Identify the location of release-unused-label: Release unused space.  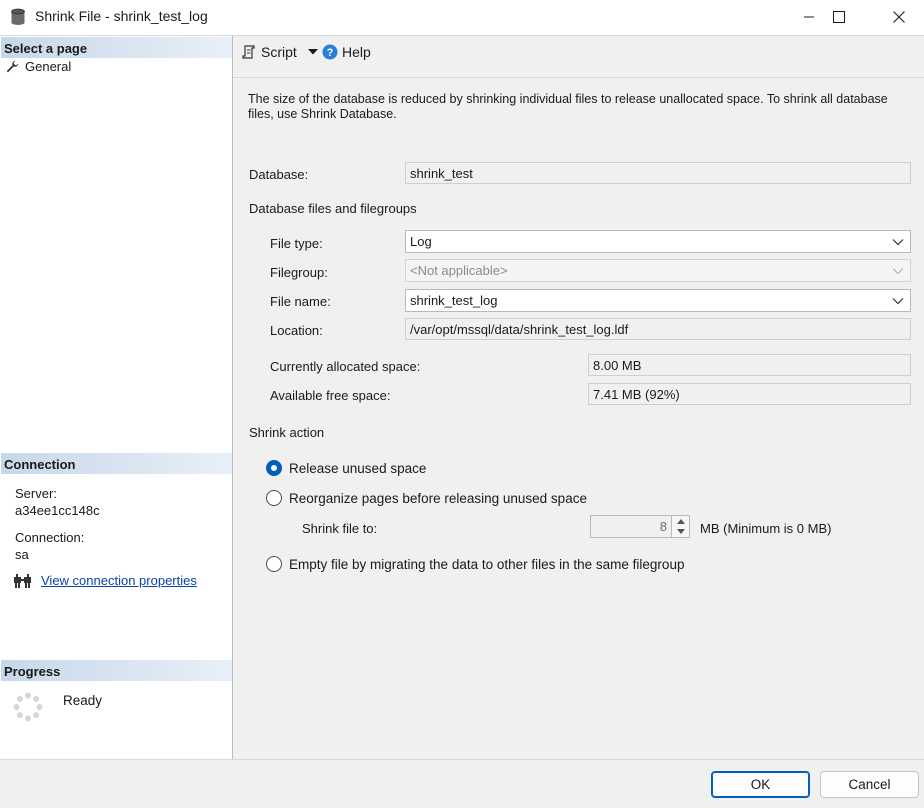
(358, 468).